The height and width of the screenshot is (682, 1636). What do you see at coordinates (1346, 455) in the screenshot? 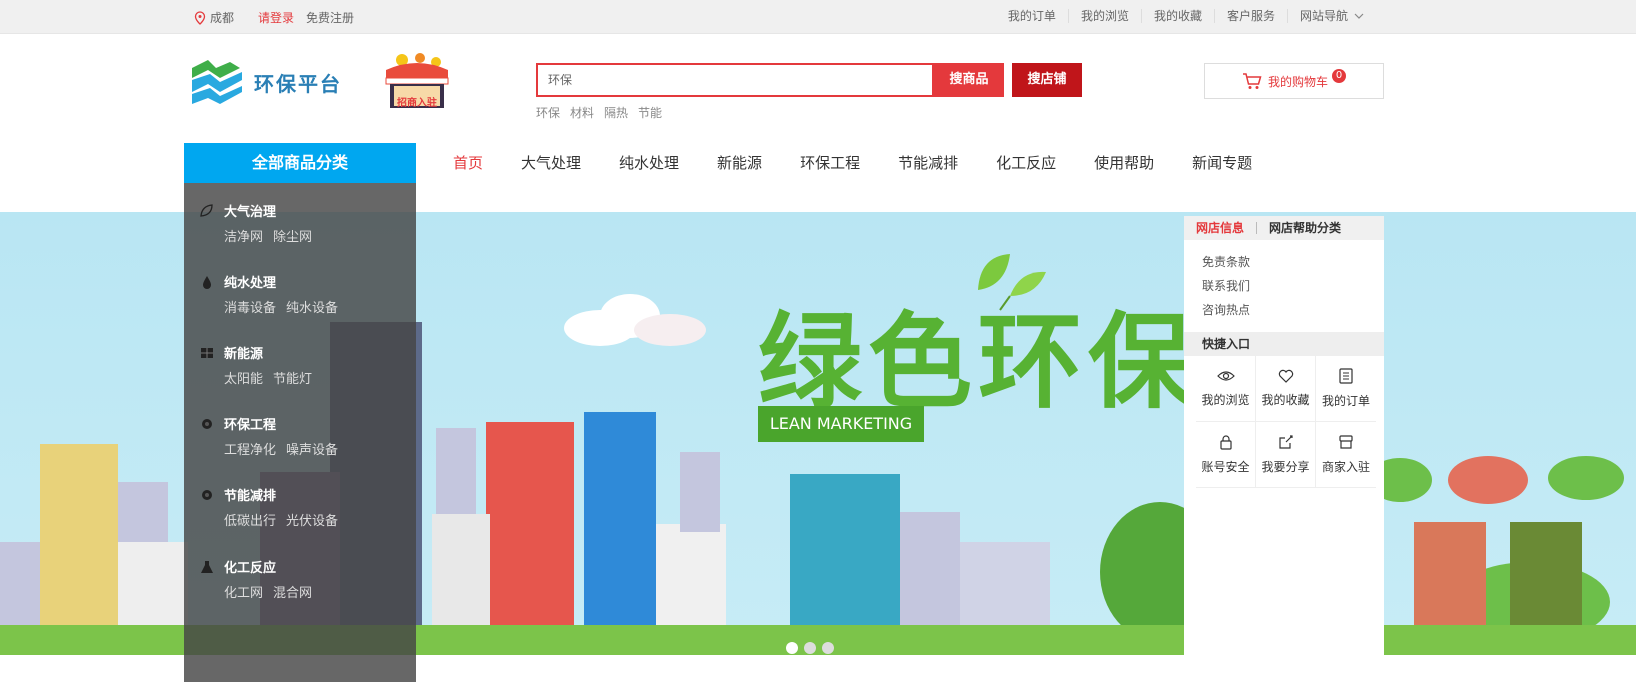
I see `quick-merchant-entry: 商家入驻` at bounding box center [1346, 455].